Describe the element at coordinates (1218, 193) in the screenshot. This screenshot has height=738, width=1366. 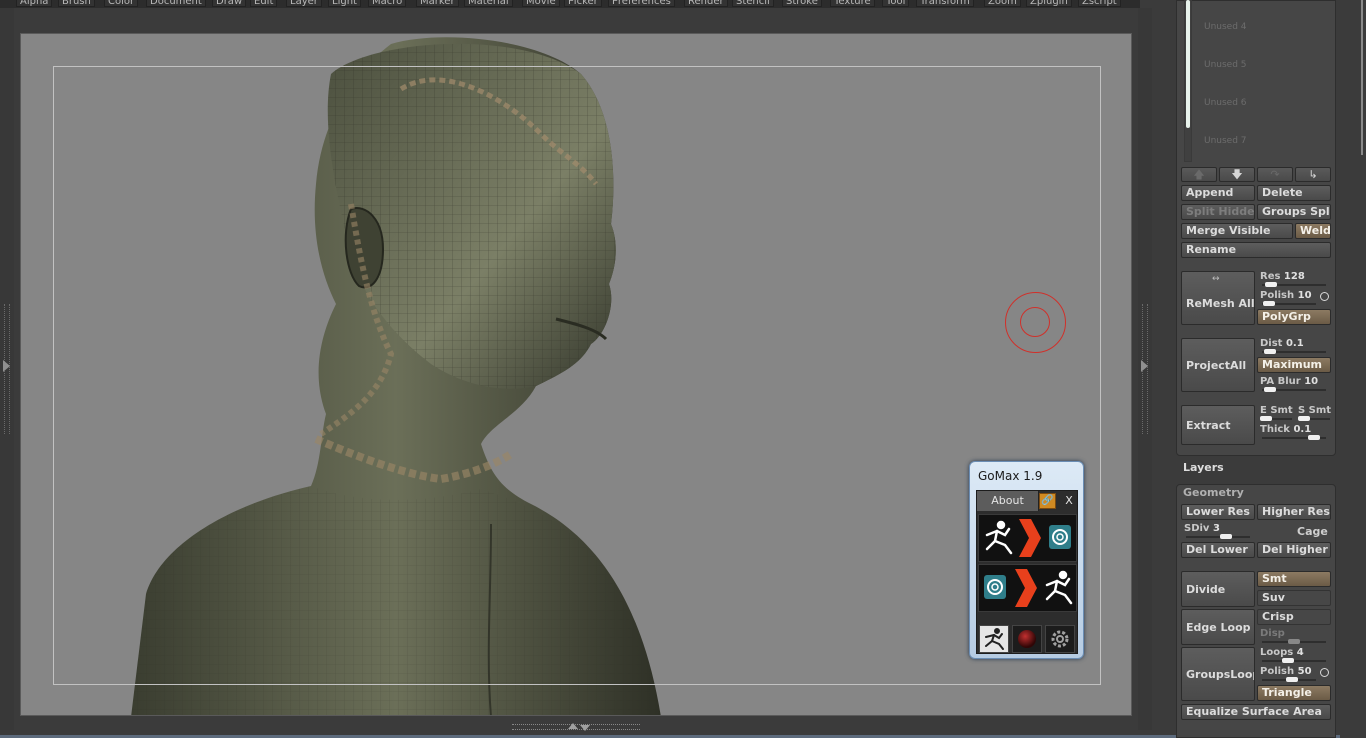
I see `append-button: Append` at that location.